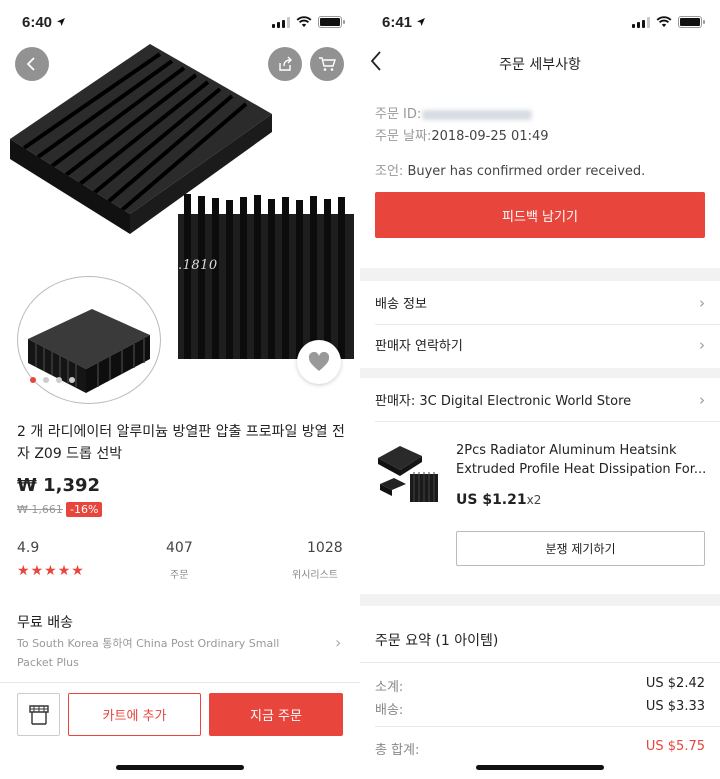 The image size is (720, 779). I want to click on chevron-left-icon, so click(30, 64).